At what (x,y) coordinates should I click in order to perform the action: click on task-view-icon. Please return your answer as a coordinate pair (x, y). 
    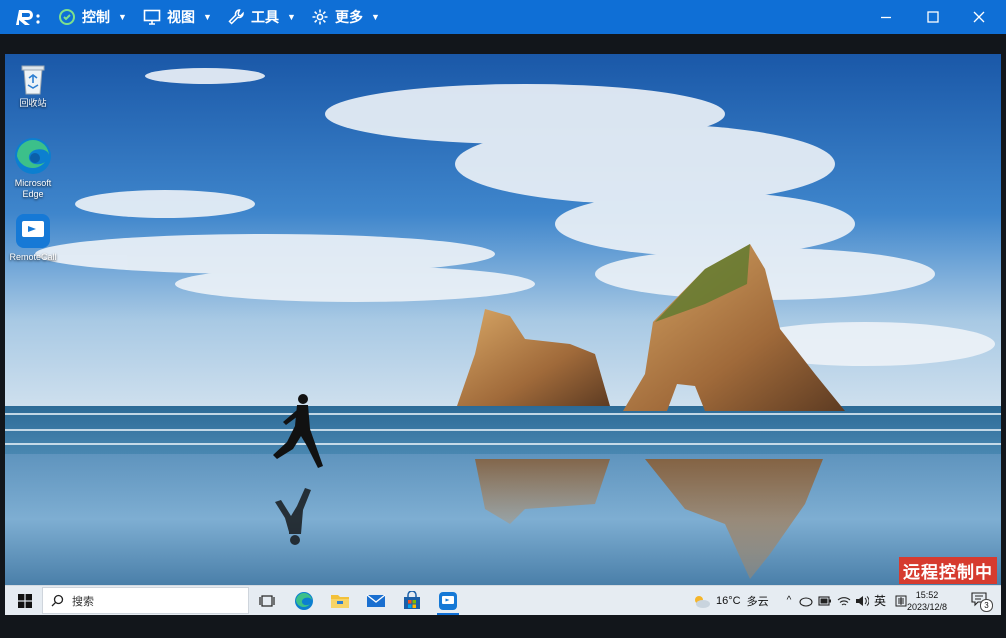
    Looking at the image, I should click on (267, 600).